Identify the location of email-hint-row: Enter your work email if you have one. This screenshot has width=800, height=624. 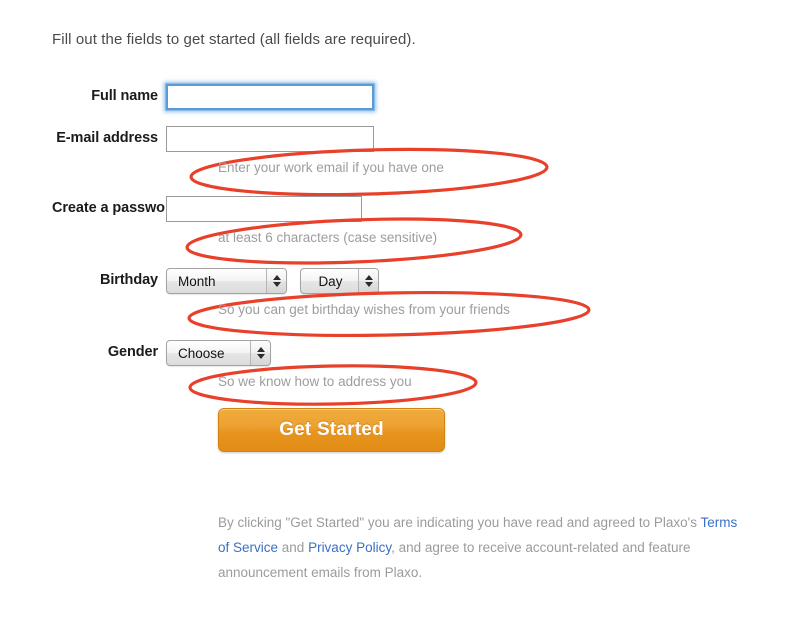
(400, 172).